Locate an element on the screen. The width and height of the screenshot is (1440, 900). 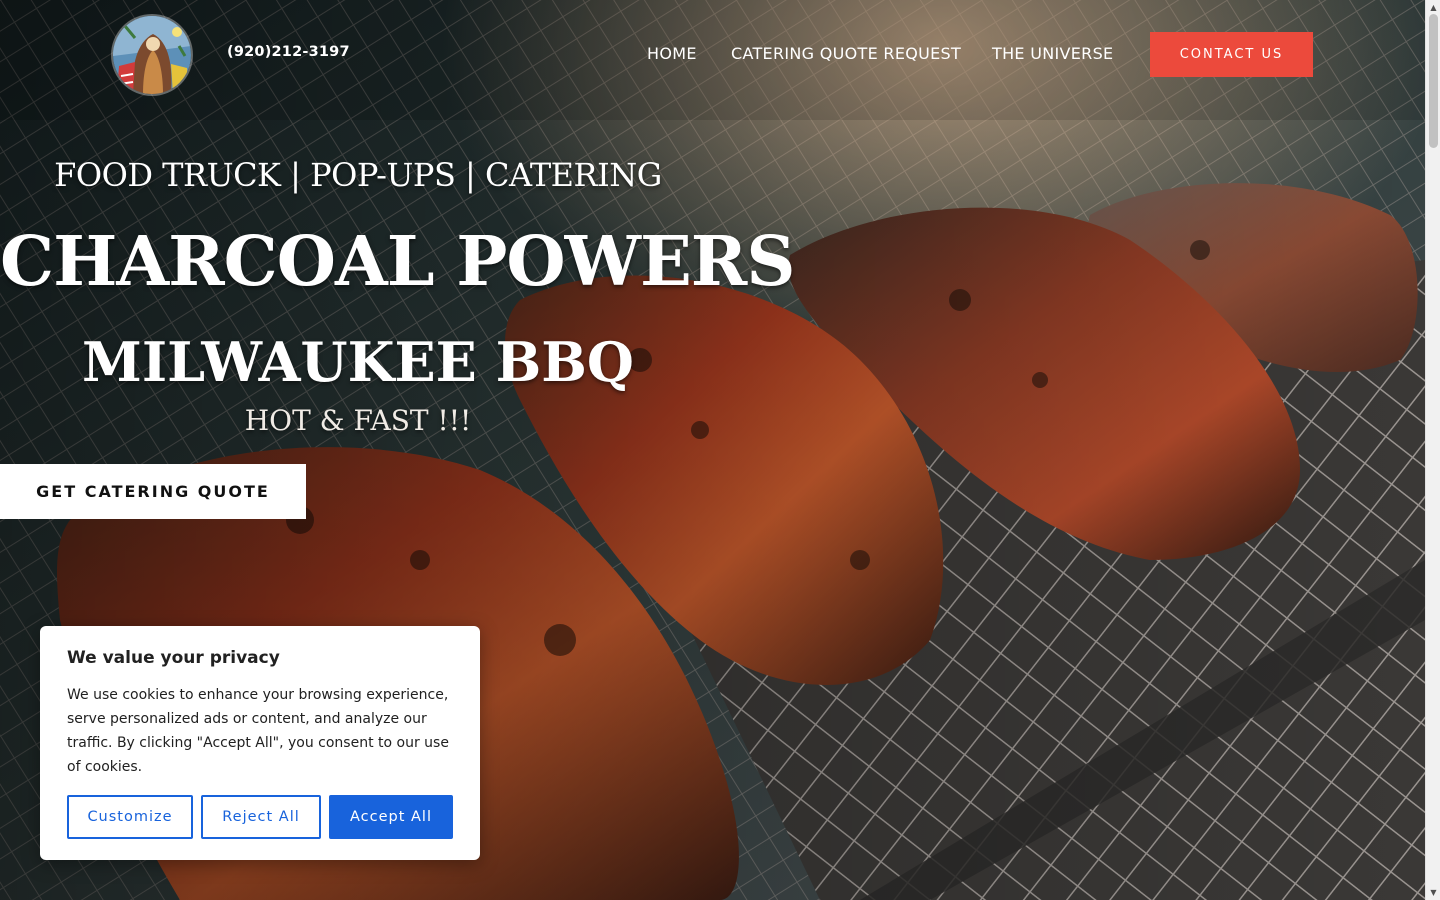
logo-image is located at coordinates (152, 55).